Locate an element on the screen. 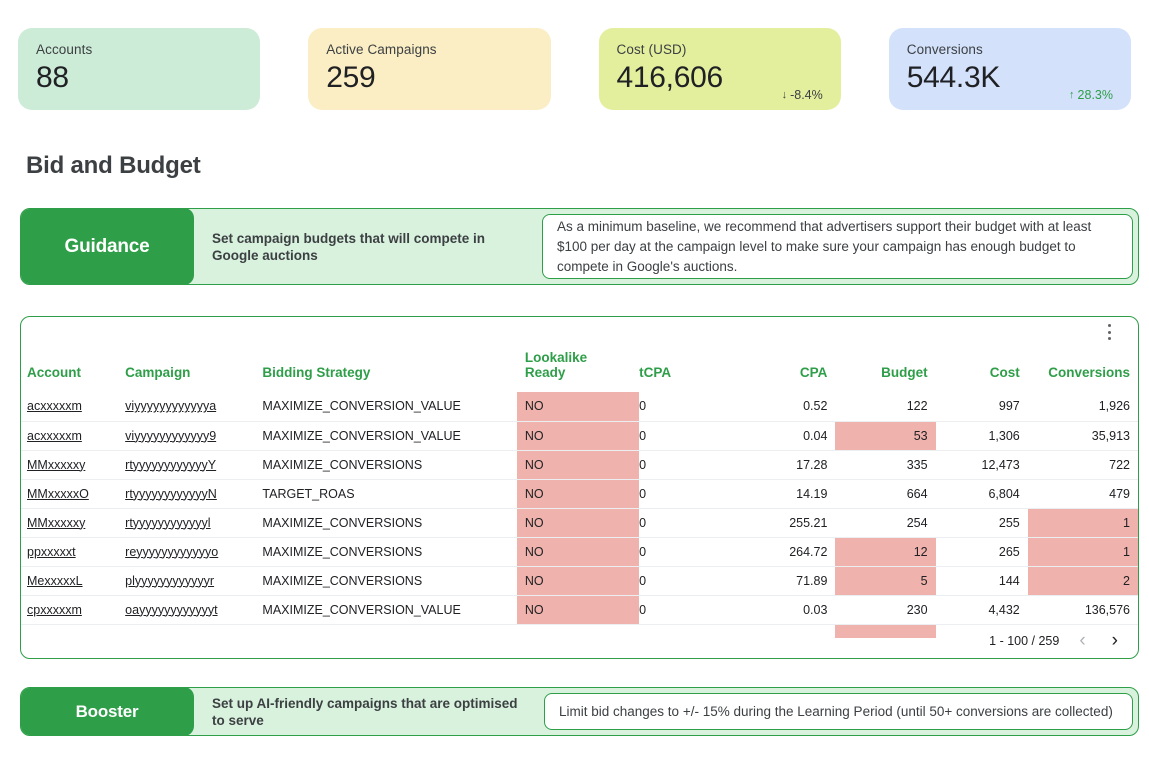  cell-budget: 230 is located at coordinates (885, 610).